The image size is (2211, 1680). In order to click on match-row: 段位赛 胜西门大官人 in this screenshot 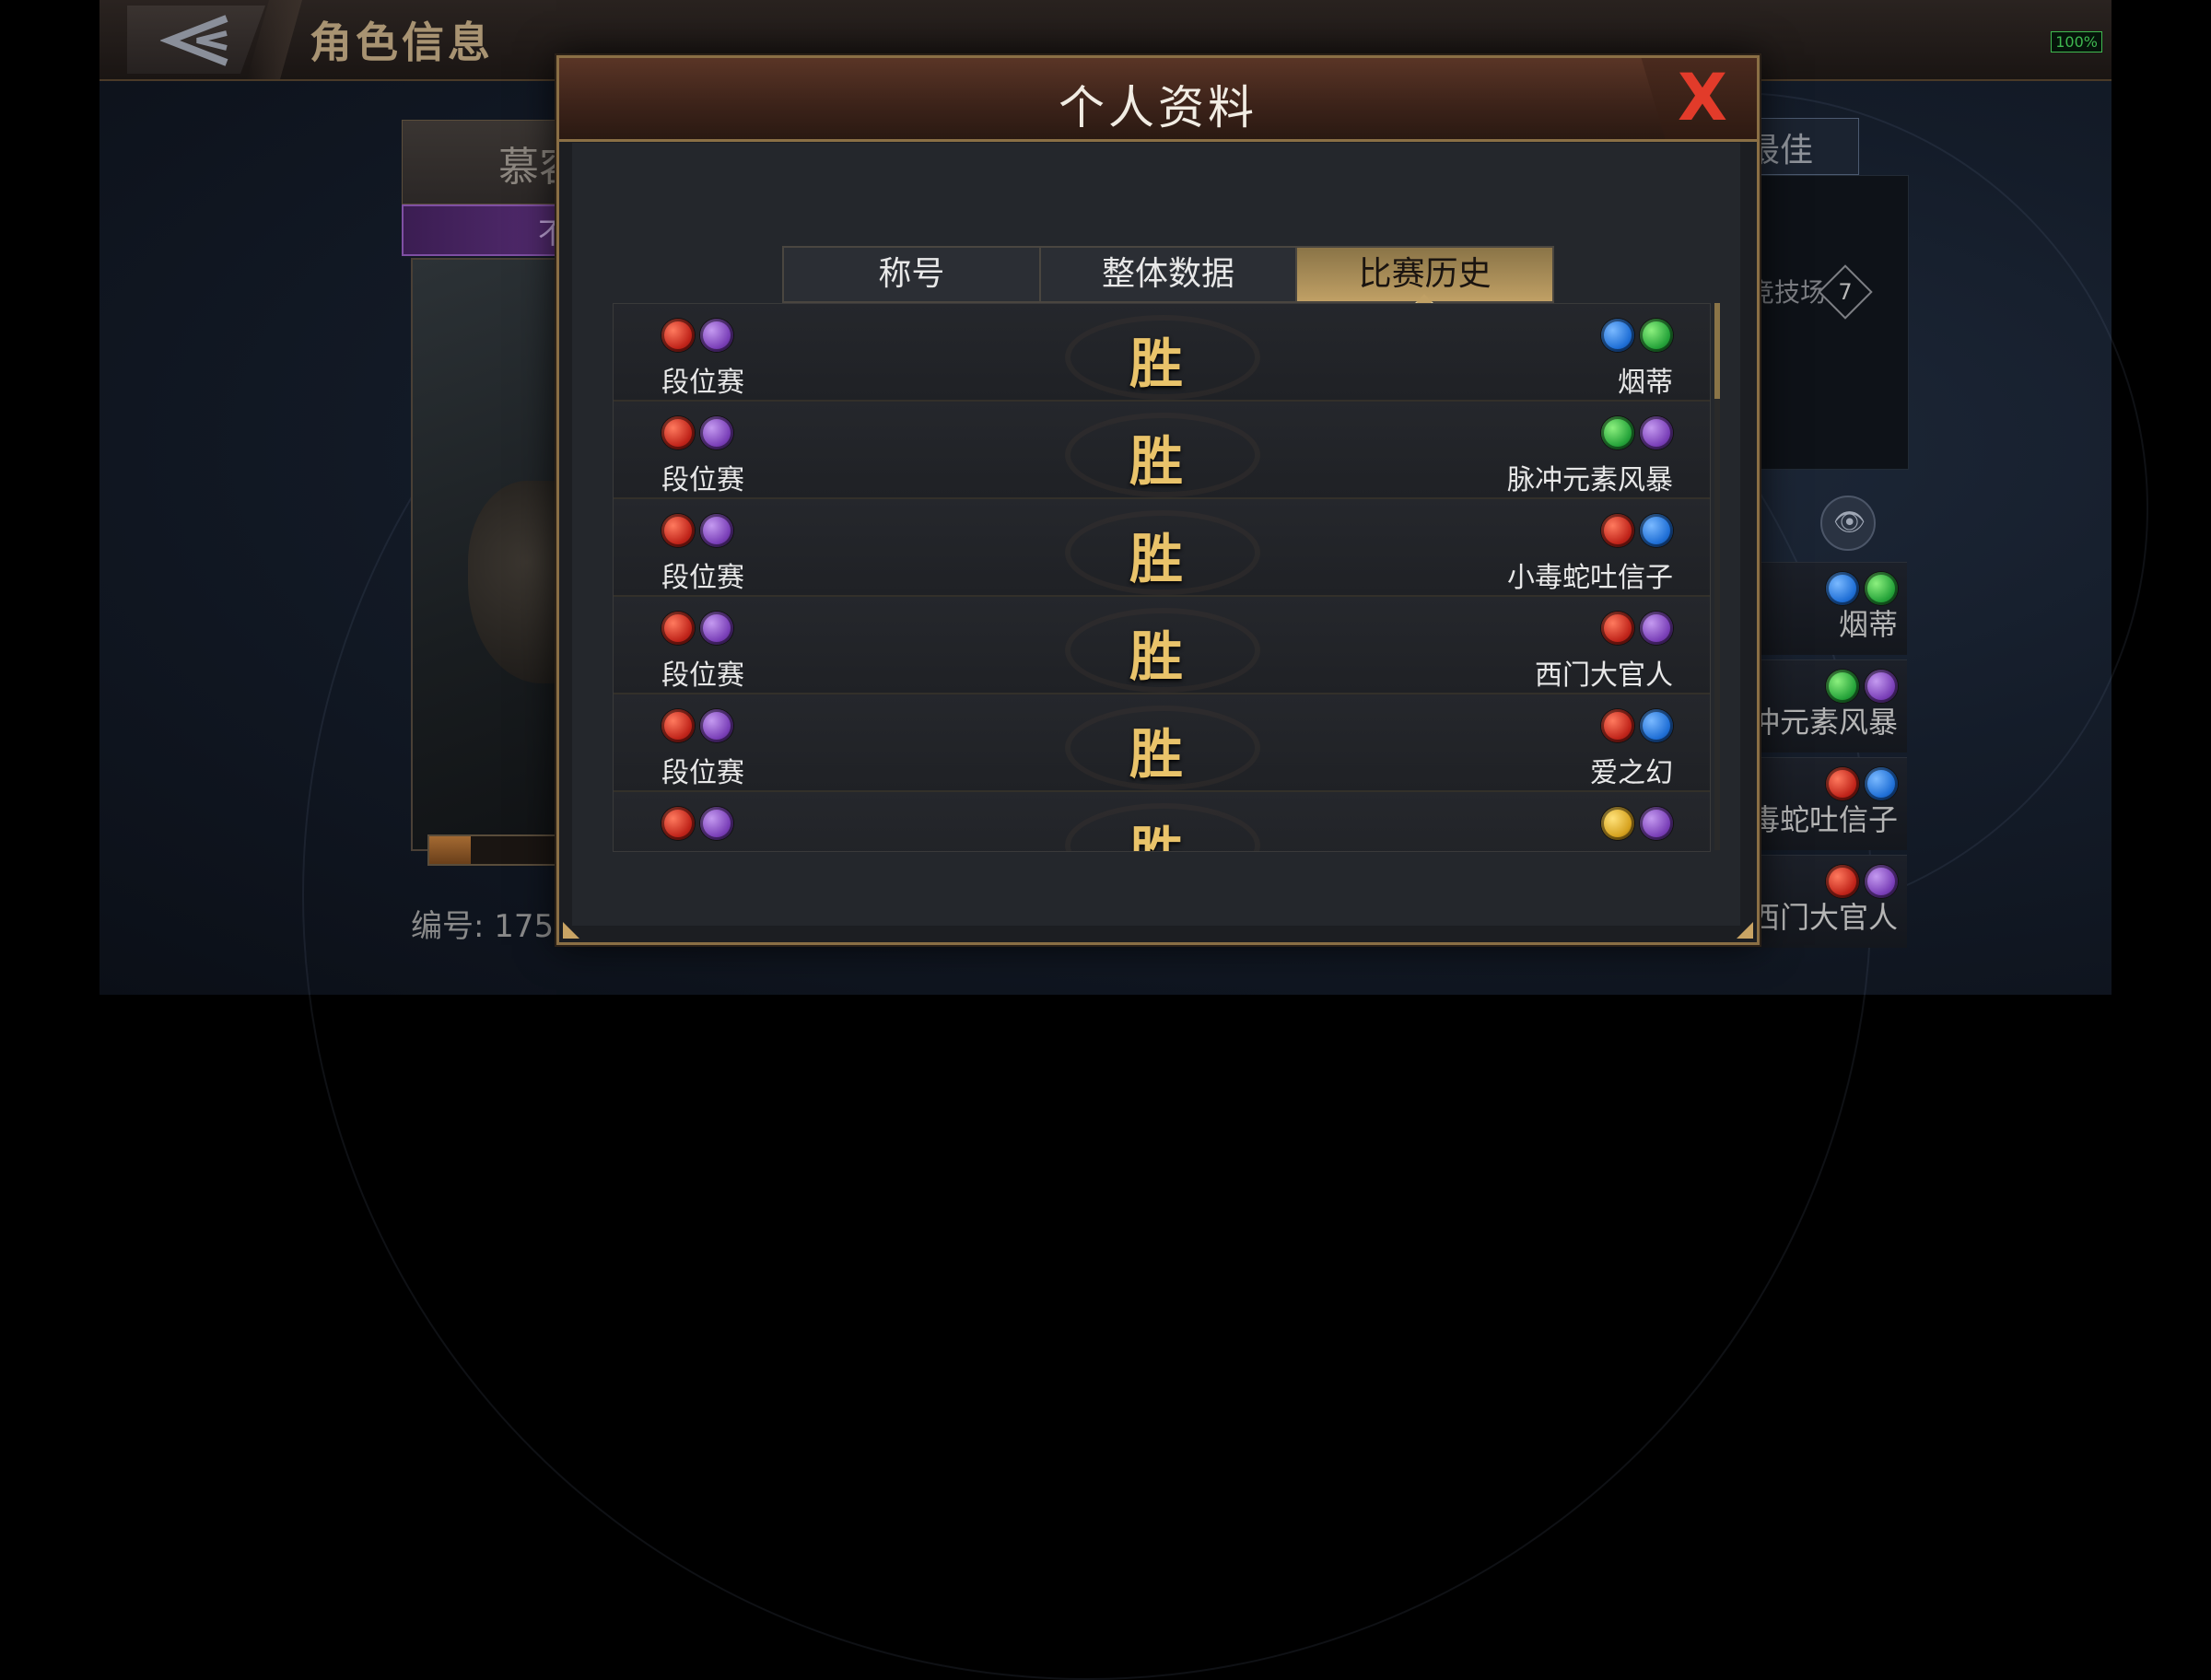, I will do `click(1162, 645)`.